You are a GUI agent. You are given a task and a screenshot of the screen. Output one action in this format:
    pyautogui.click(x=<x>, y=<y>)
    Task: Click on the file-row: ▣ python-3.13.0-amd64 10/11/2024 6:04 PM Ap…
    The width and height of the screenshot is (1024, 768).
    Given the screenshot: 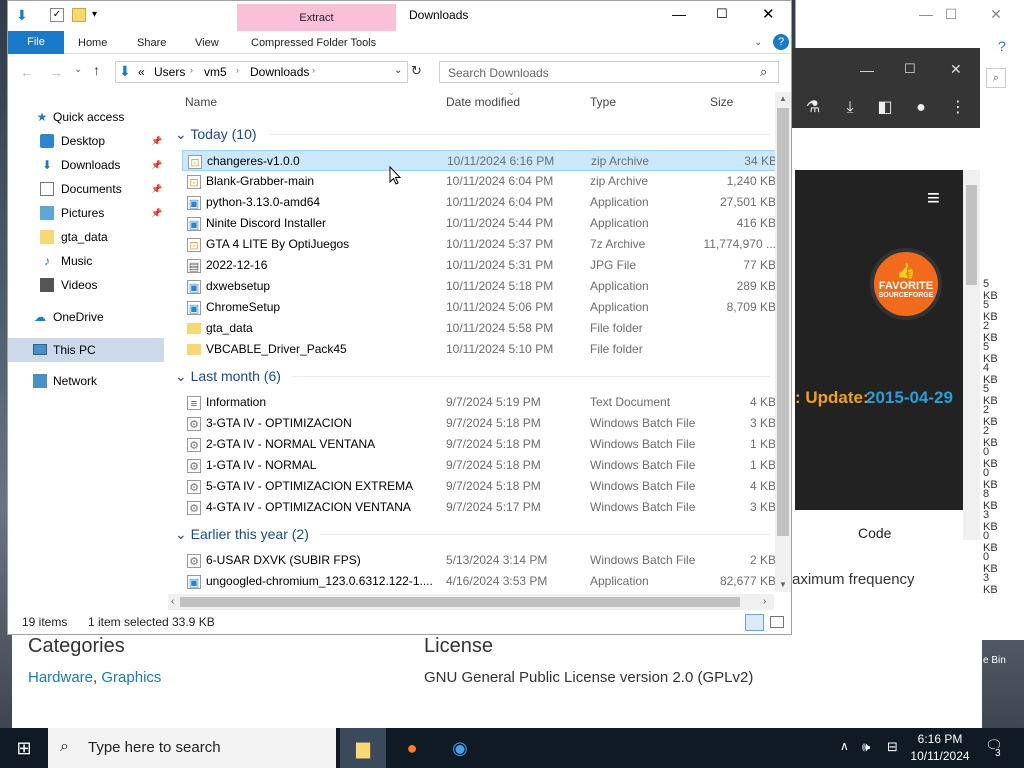 What is the action you would take?
    pyautogui.click(x=482, y=202)
    